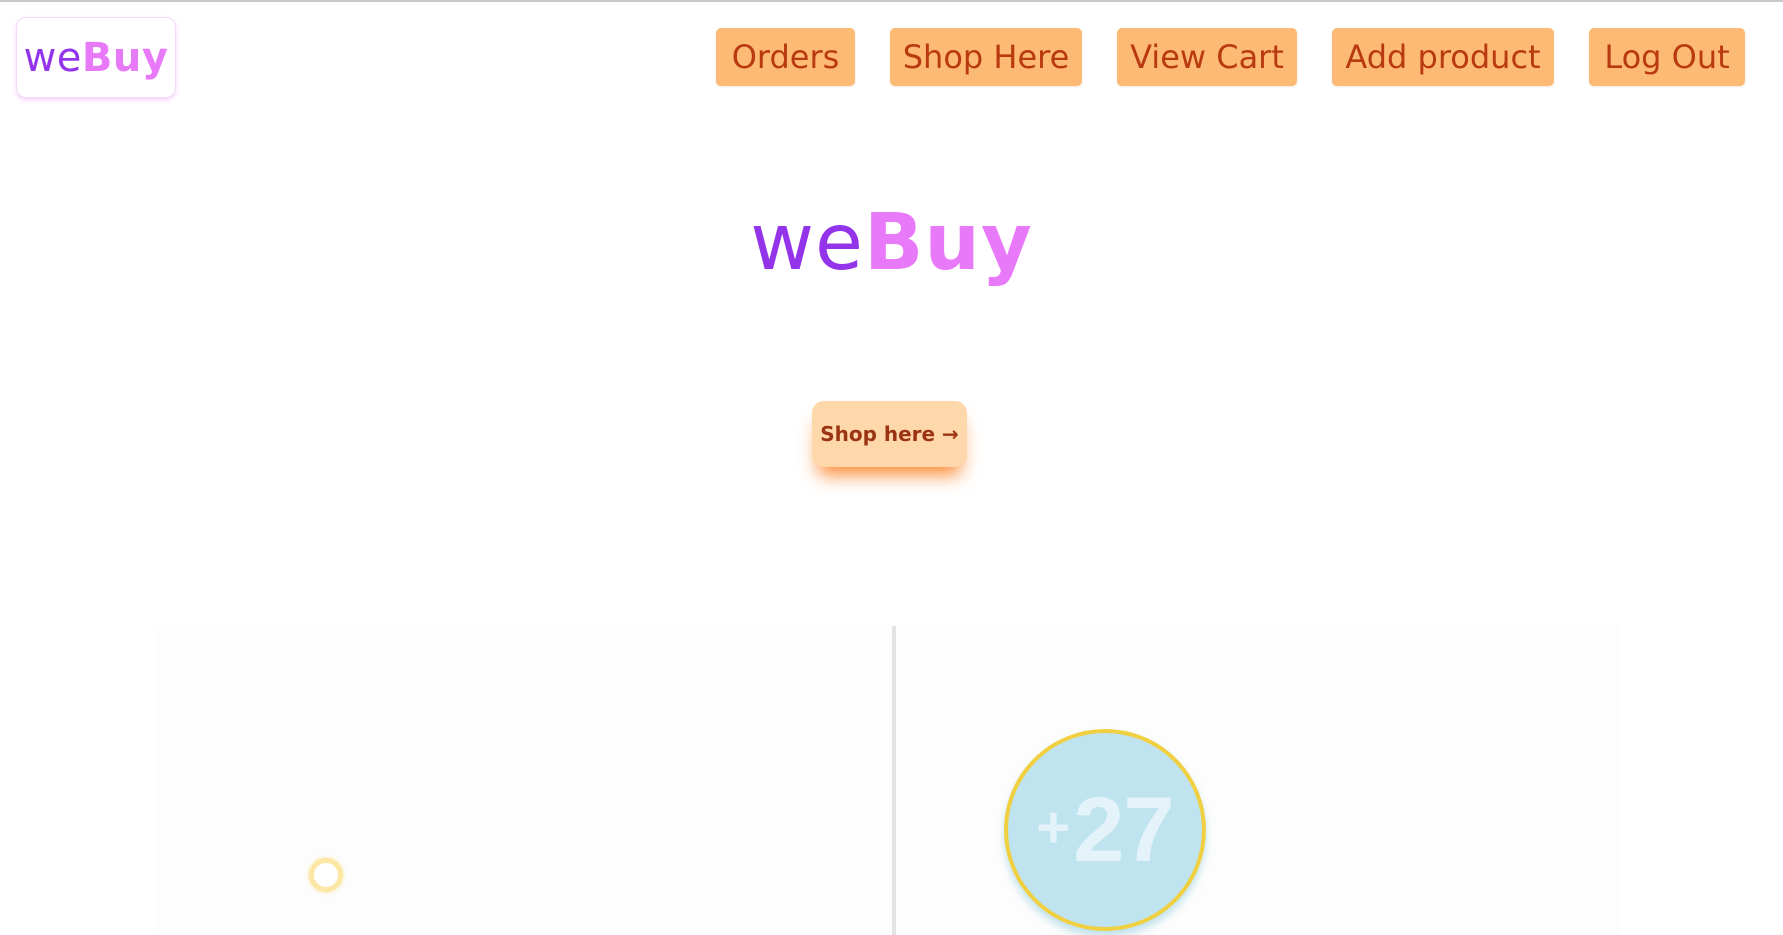 The height and width of the screenshot is (935, 1783). What do you see at coordinates (986, 57) in the screenshot?
I see `shop-here-button: Shop Here` at bounding box center [986, 57].